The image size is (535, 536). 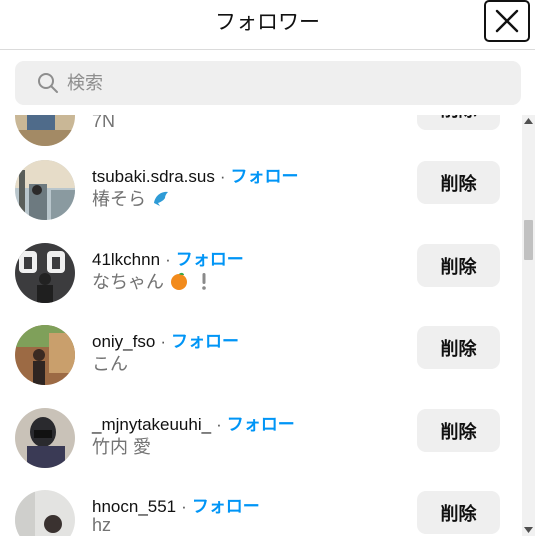 I want to click on scroll-down-arrow, so click(x=528, y=530).